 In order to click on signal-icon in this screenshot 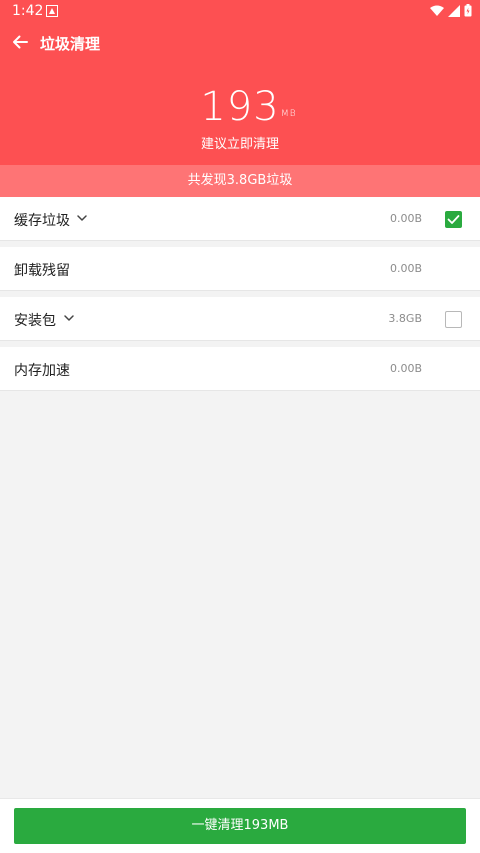, I will do `click(454, 10)`.